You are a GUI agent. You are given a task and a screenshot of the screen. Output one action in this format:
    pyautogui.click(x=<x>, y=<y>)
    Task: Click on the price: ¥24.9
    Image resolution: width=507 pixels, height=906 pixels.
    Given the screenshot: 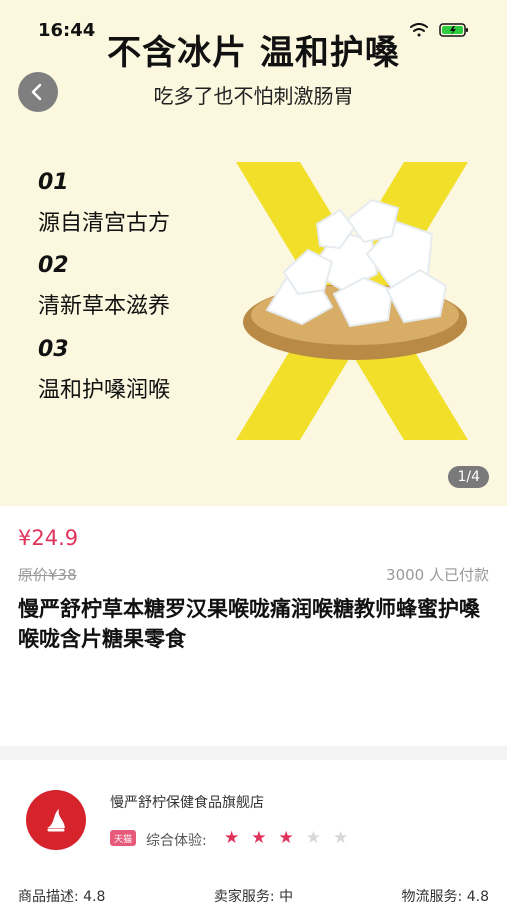 What is the action you would take?
    pyautogui.click(x=48, y=538)
    